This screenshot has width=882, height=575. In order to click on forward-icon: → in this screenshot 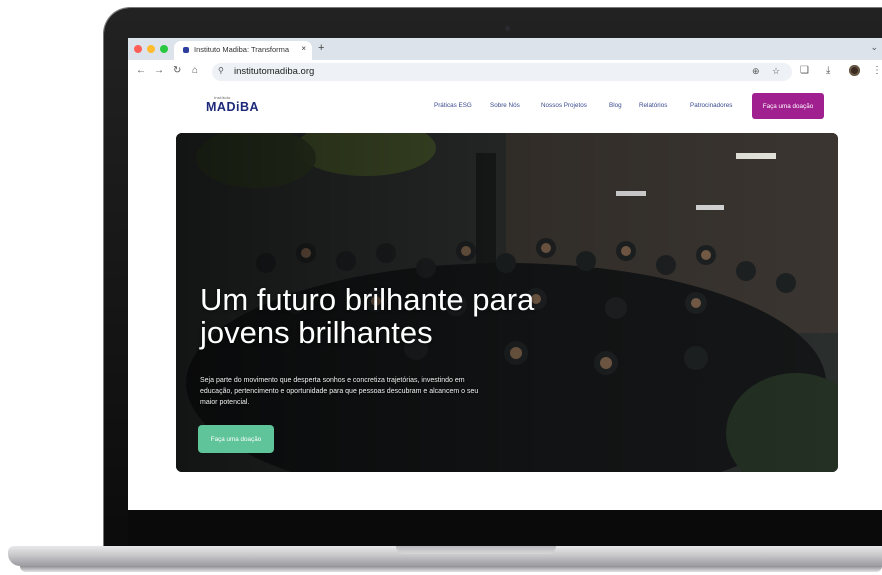, I will do `click(159, 70)`.